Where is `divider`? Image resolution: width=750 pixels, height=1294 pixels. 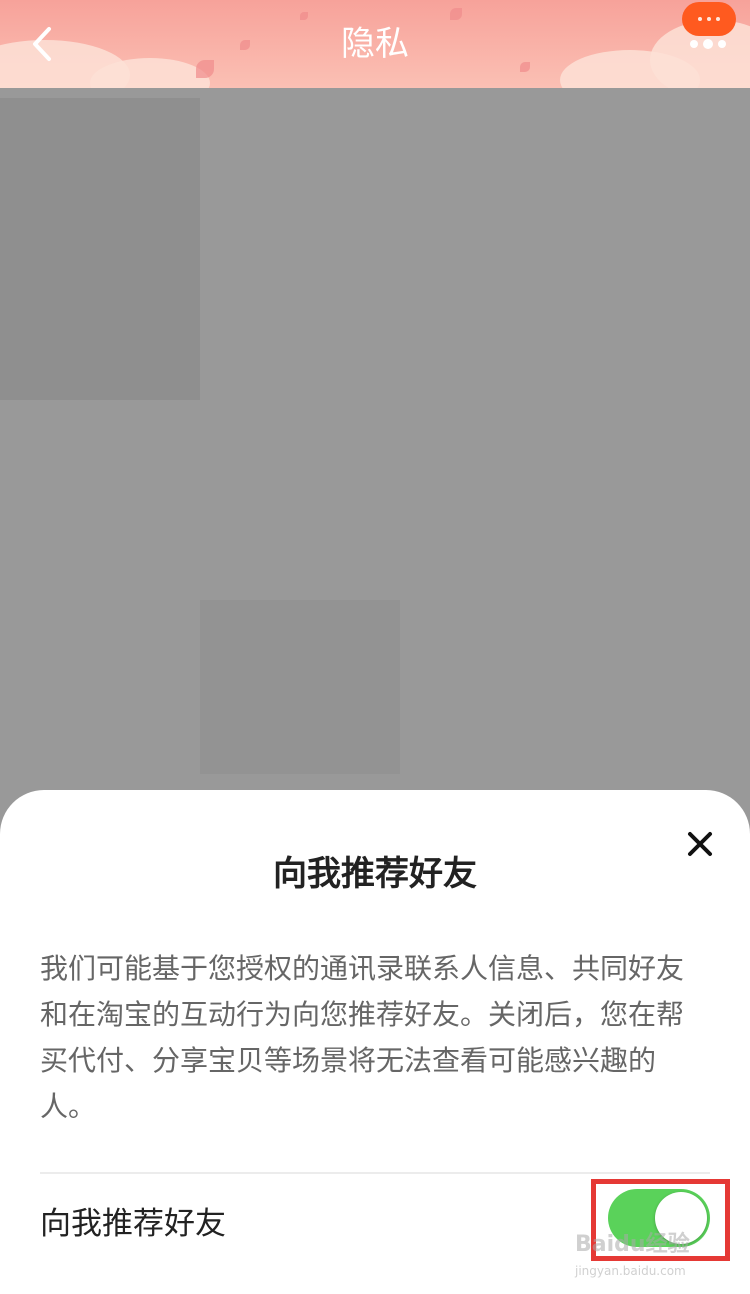
divider is located at coordinates (375, 1173).